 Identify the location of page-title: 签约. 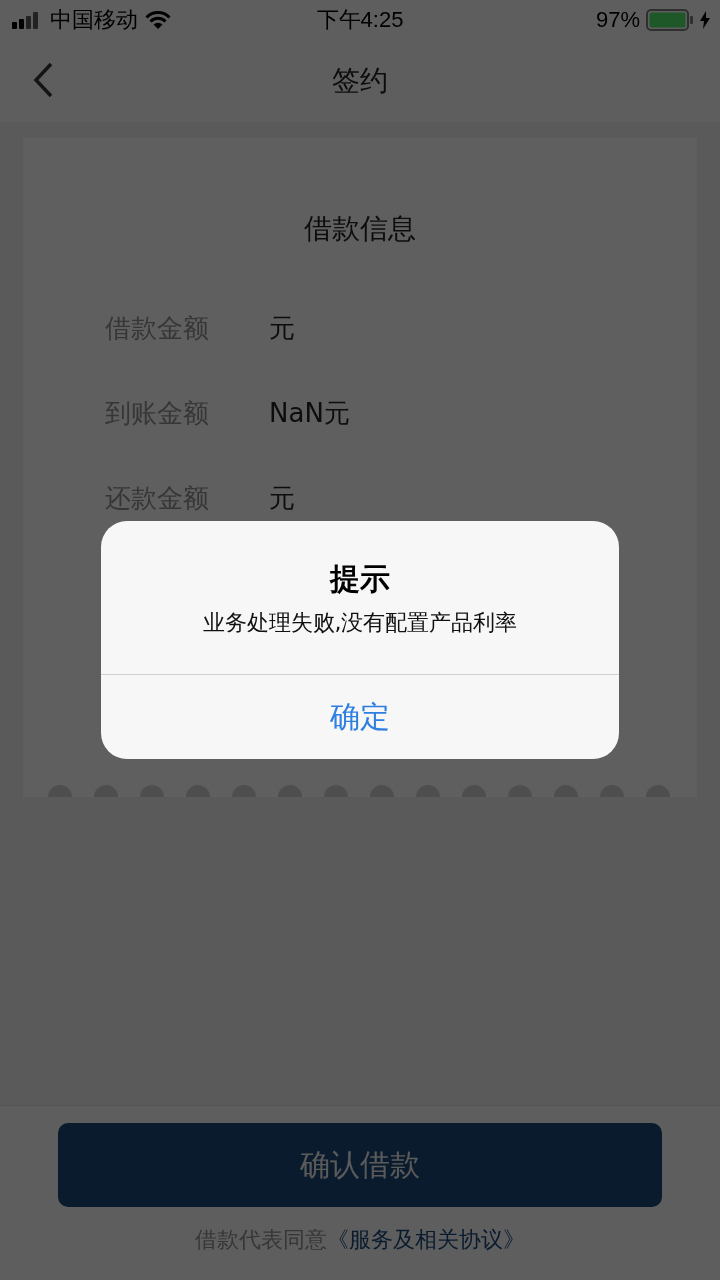
(360, 81).